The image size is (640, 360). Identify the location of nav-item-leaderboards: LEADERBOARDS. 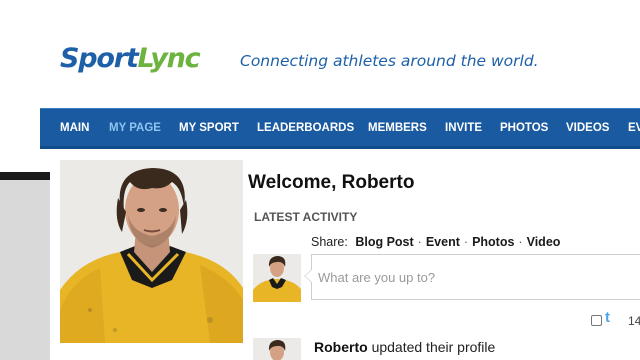
(305, 128).